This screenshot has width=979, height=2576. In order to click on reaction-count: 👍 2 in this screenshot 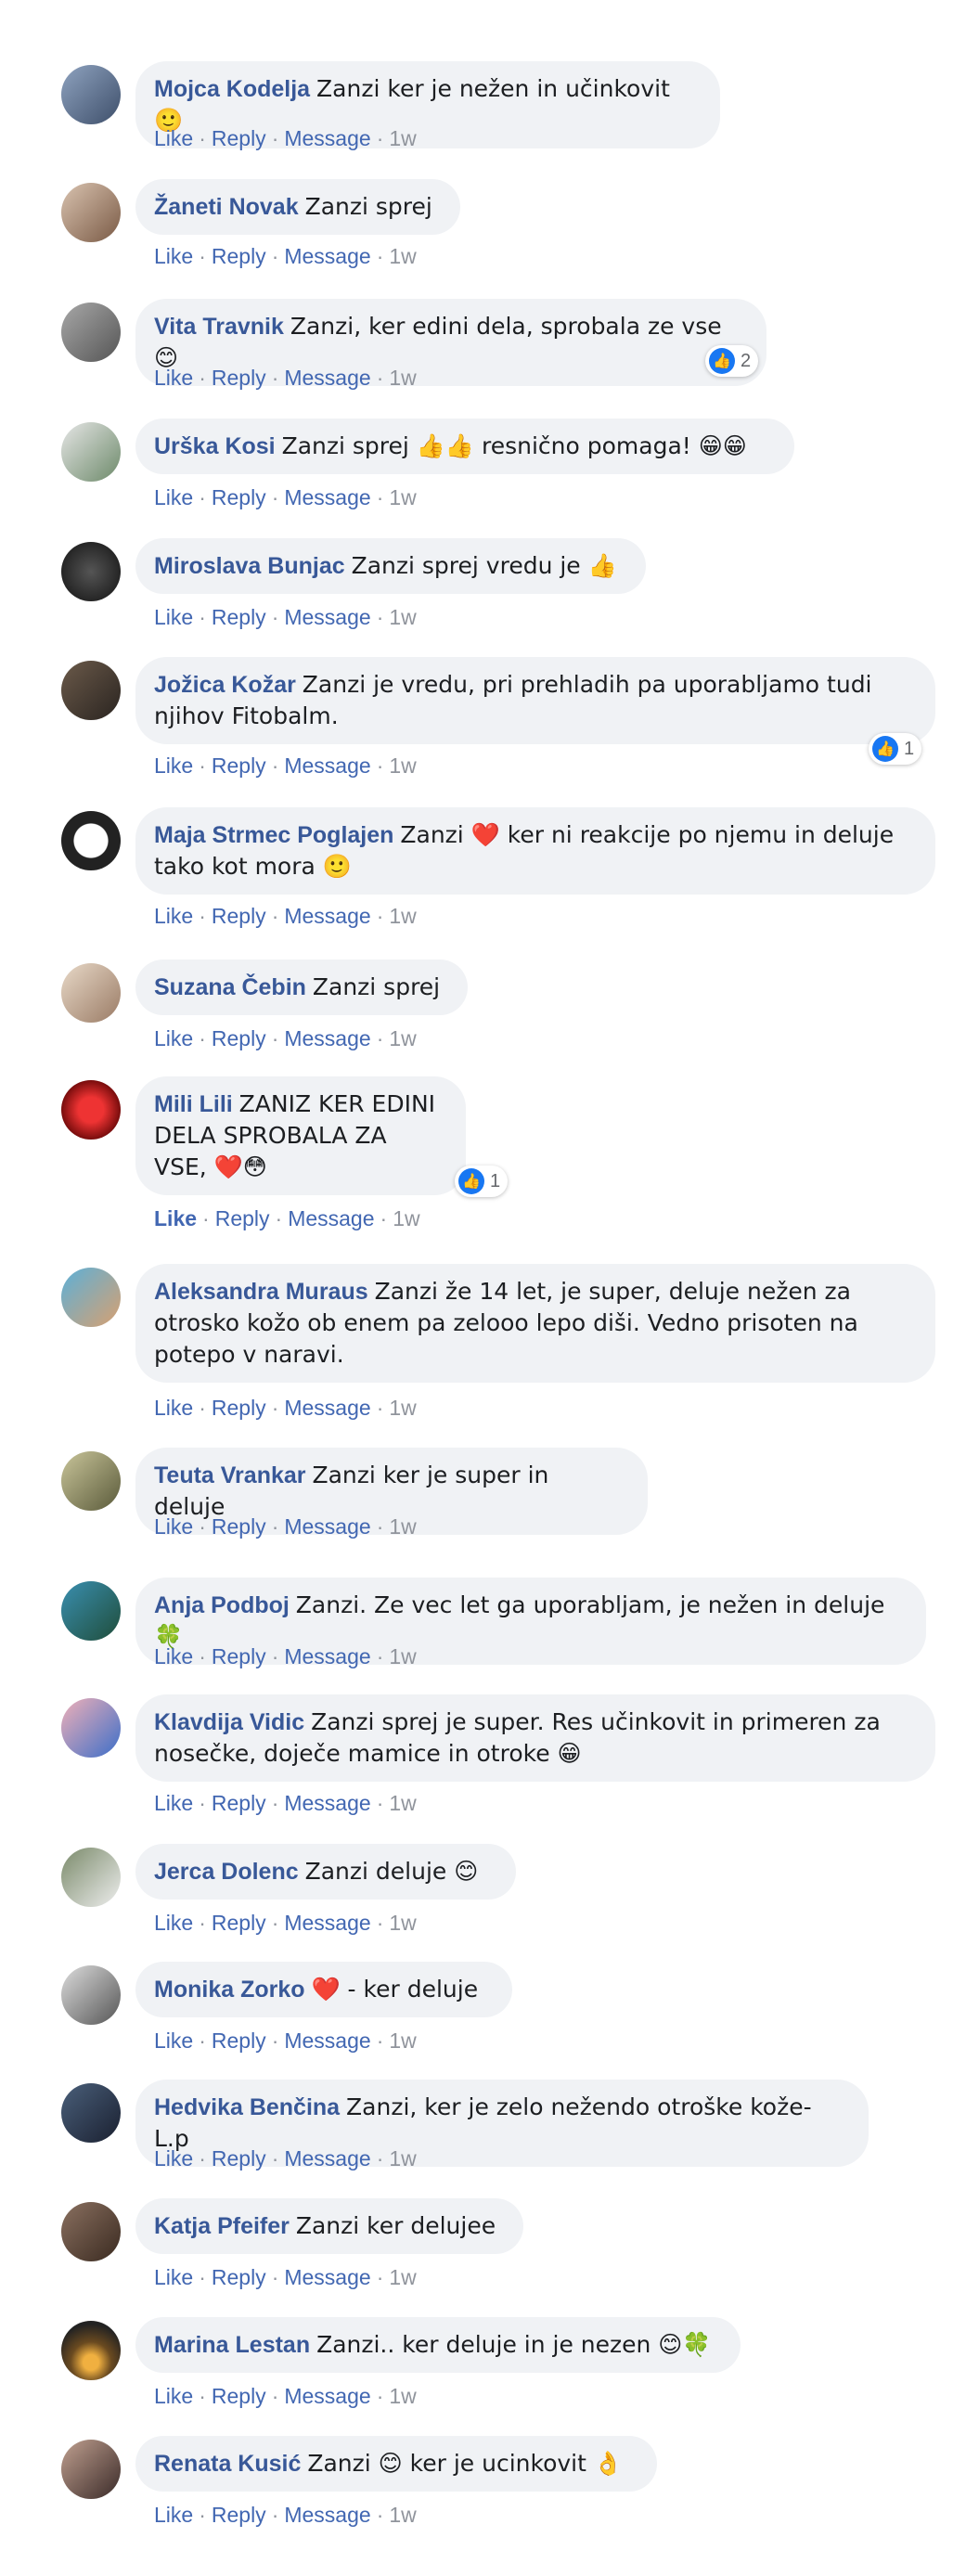, I will do `click(732, 361)`.